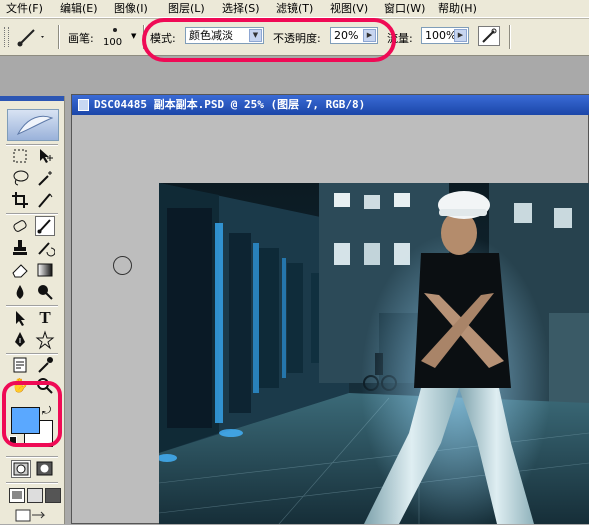  I want to click on document-title: DSC04485 副本副本.PSD @ 25% (图层 7, RGB/8), so click(230, 104).